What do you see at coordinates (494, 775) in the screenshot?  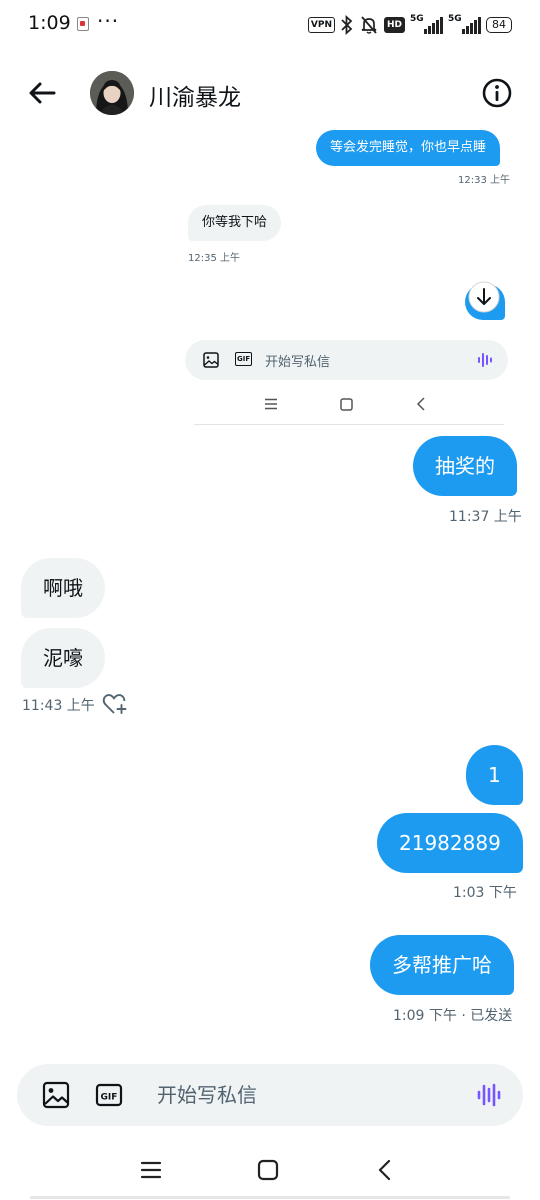 I see `outgoing-message: 1` at bounding box center [494, 775].